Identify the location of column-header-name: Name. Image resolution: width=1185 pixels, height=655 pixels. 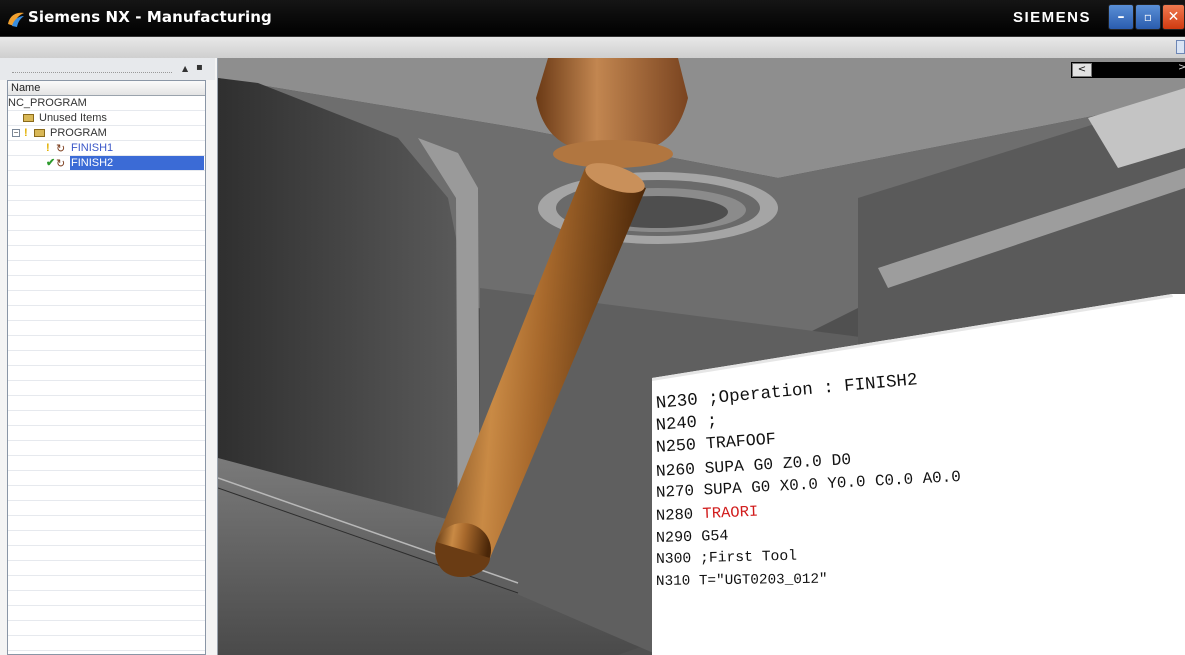
(106, 88).